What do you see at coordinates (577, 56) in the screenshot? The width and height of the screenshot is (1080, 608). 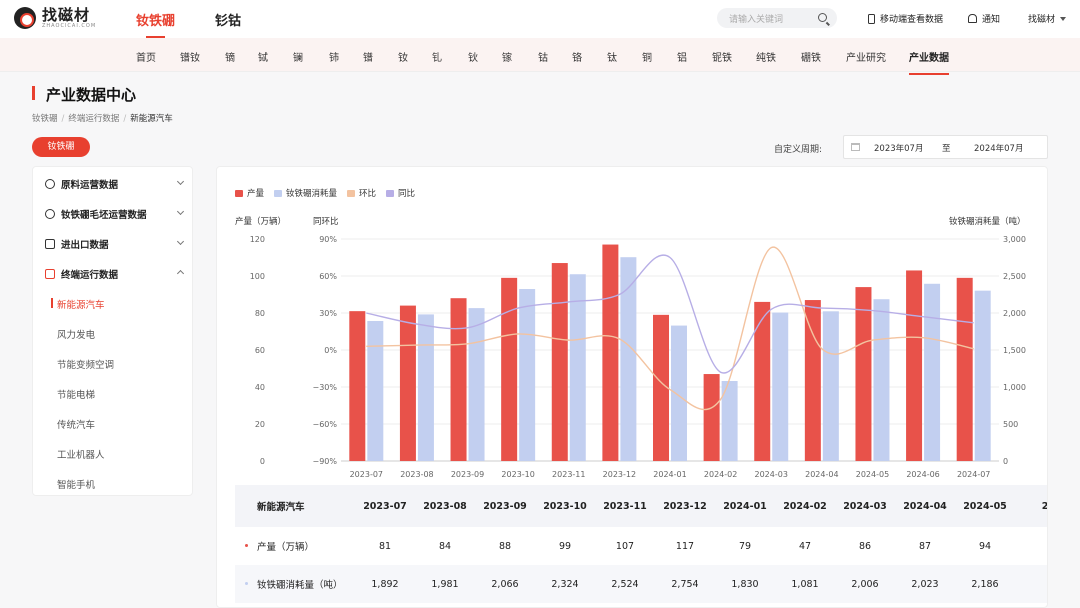 I see `nav-item: 铬` at bounding box center [577, 56].